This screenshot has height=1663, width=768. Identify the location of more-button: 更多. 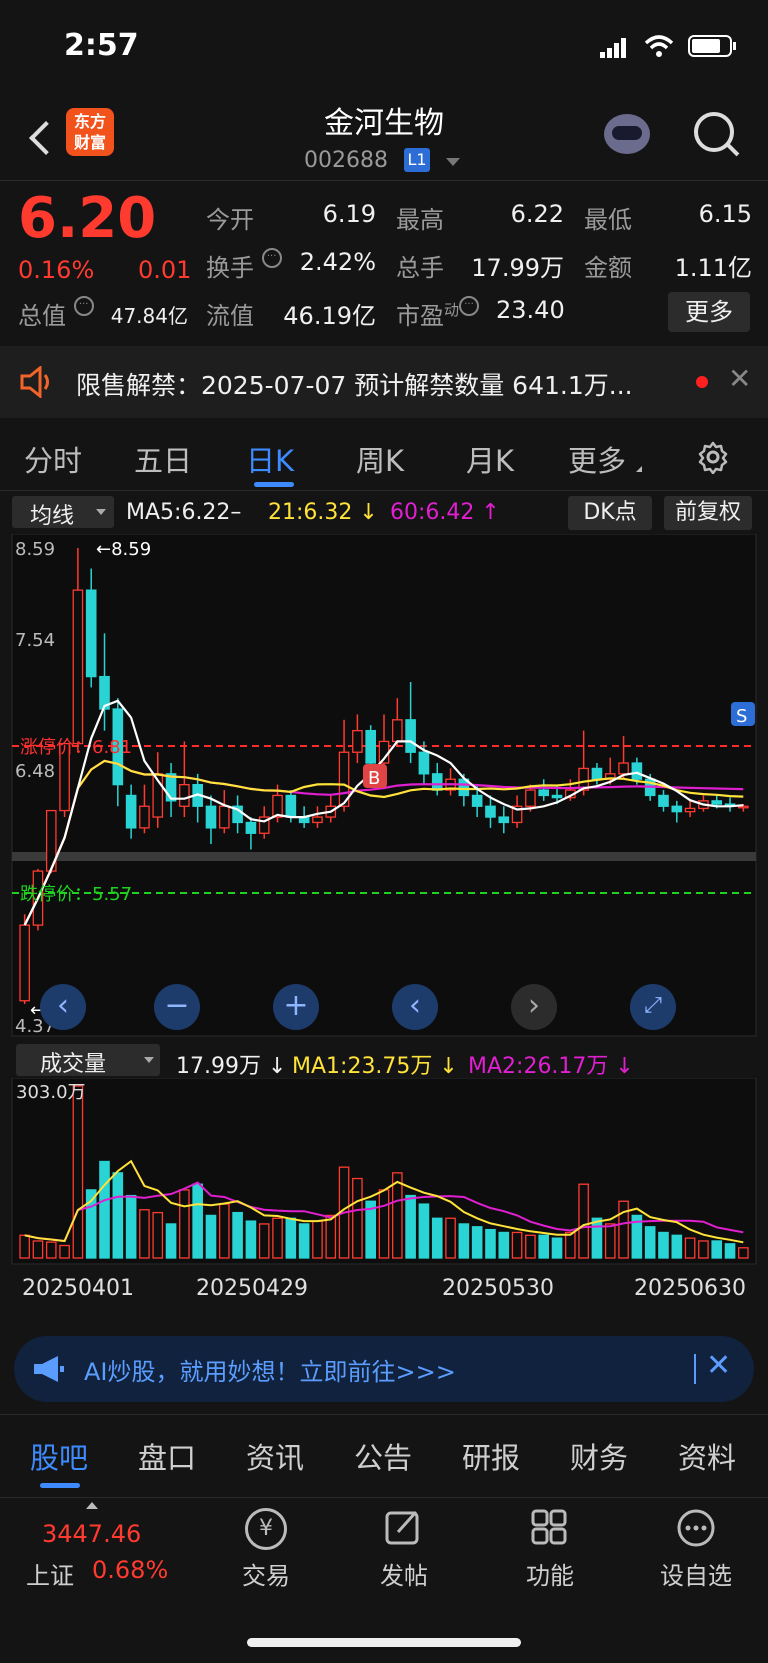
(709, 312).